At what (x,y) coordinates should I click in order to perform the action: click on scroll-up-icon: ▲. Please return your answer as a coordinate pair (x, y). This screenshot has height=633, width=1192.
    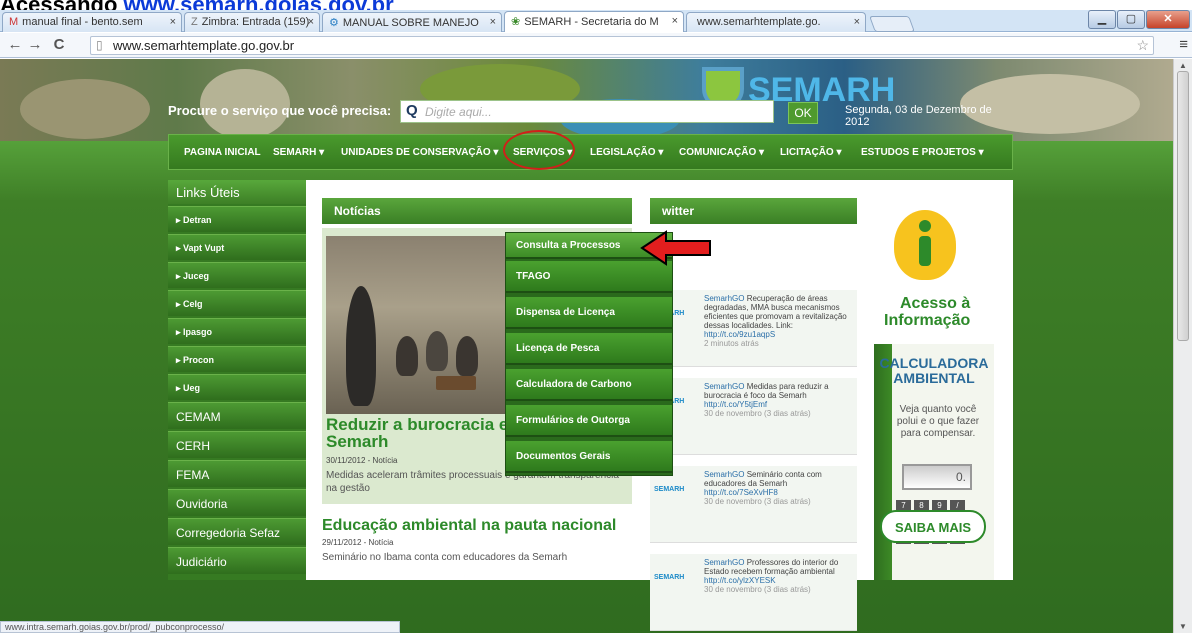
    Looking at the image, I should click on (1183, 65).